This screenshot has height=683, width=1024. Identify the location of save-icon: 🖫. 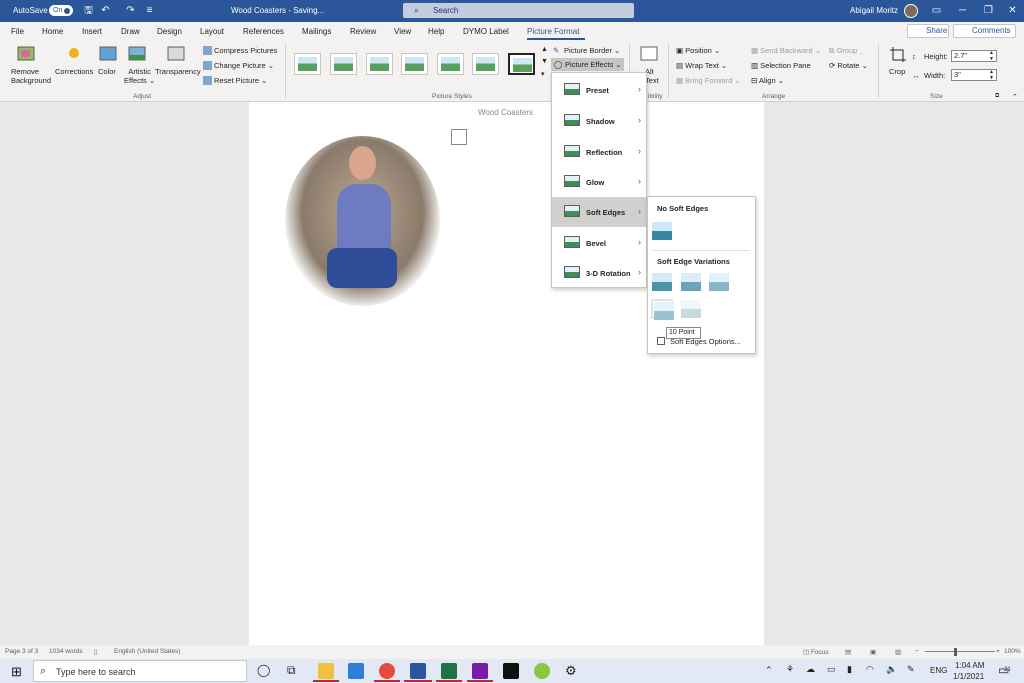
(88, 10).